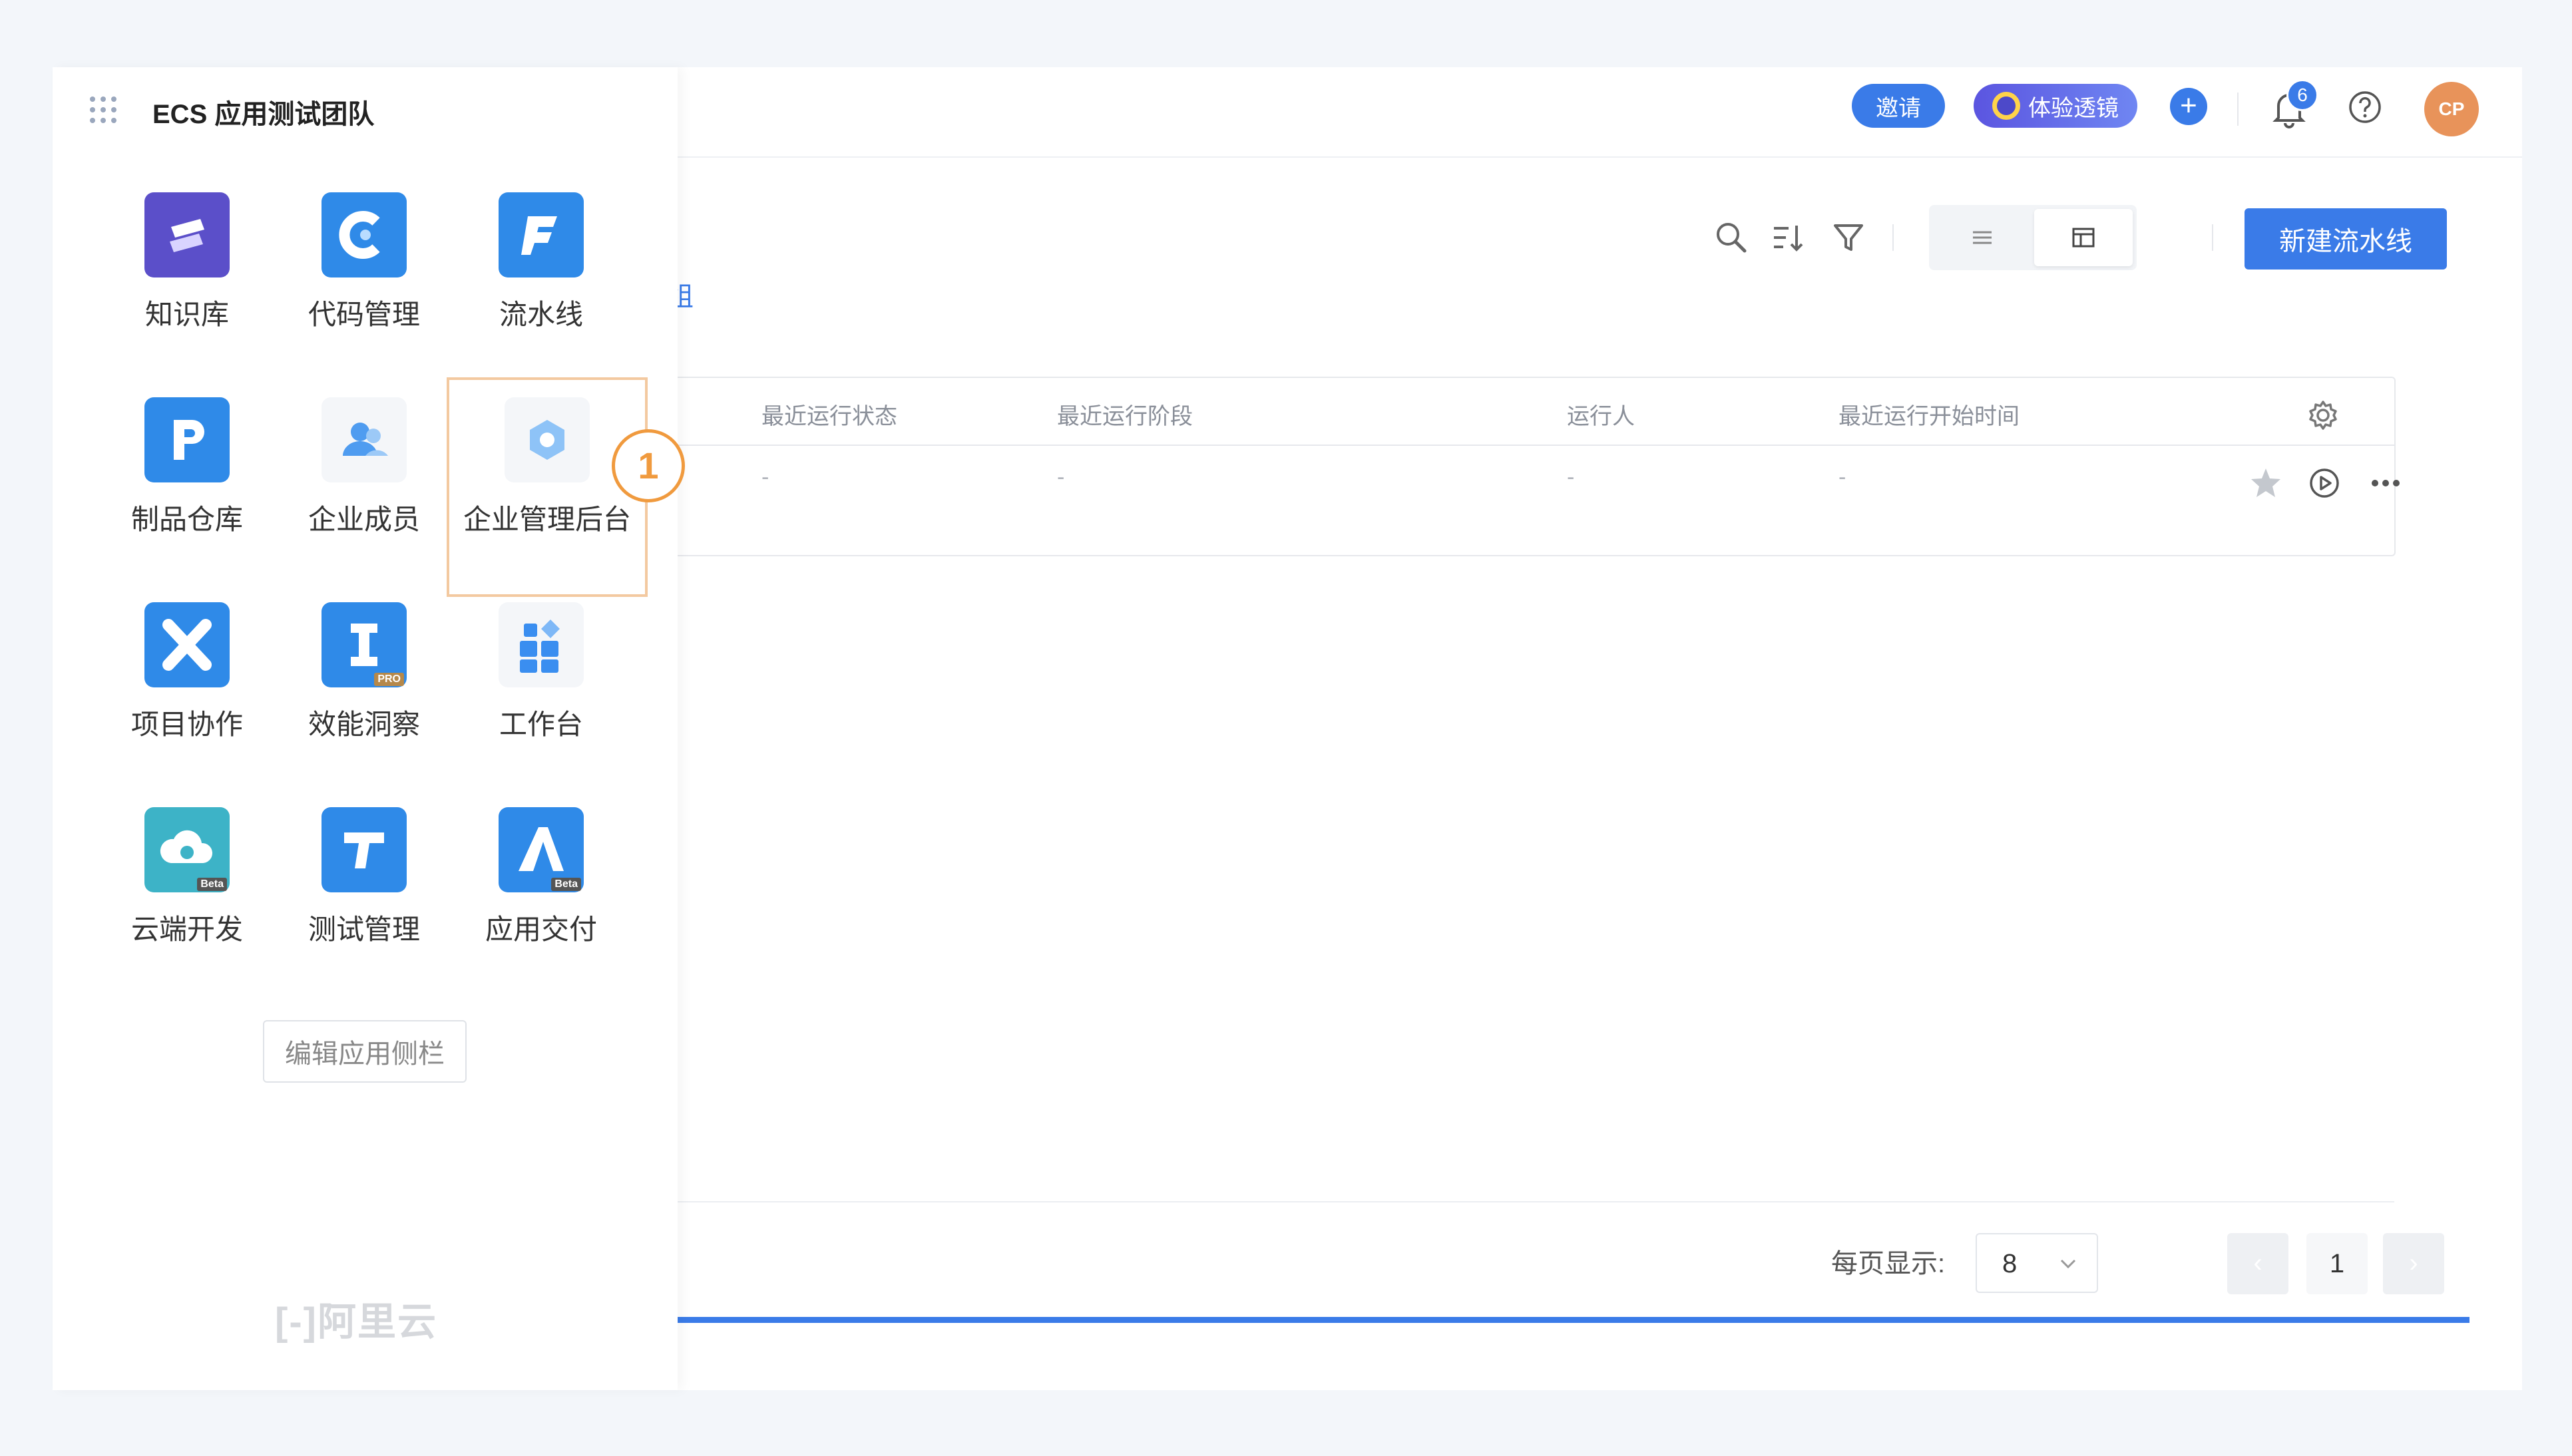 Image resolution: width=2572 pixels, height=1456 pixels. What do you see at coordinates (2266, 483) in the screenshot?
I see `star-icon` at bounding box center [2266, 483].